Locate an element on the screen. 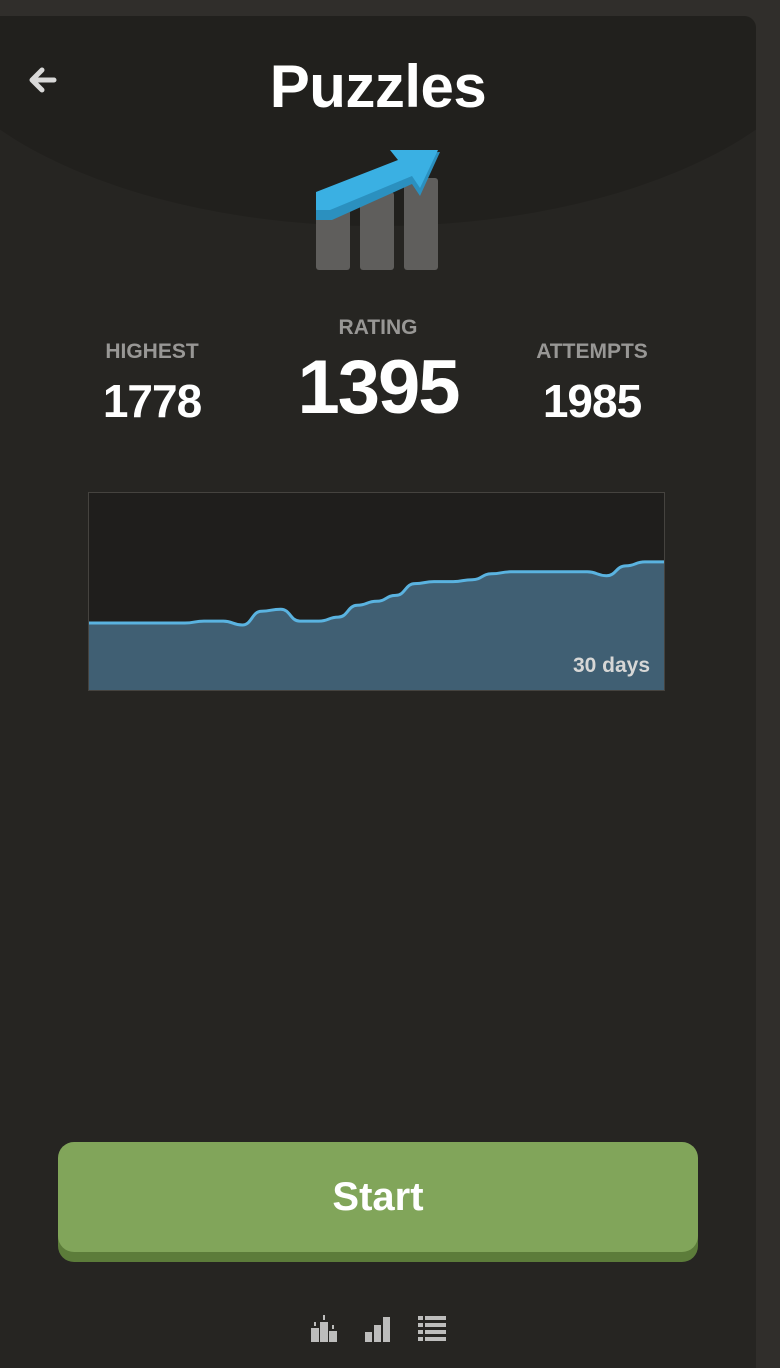  rating-trend-up-icon is located at coordinates (378, 210).